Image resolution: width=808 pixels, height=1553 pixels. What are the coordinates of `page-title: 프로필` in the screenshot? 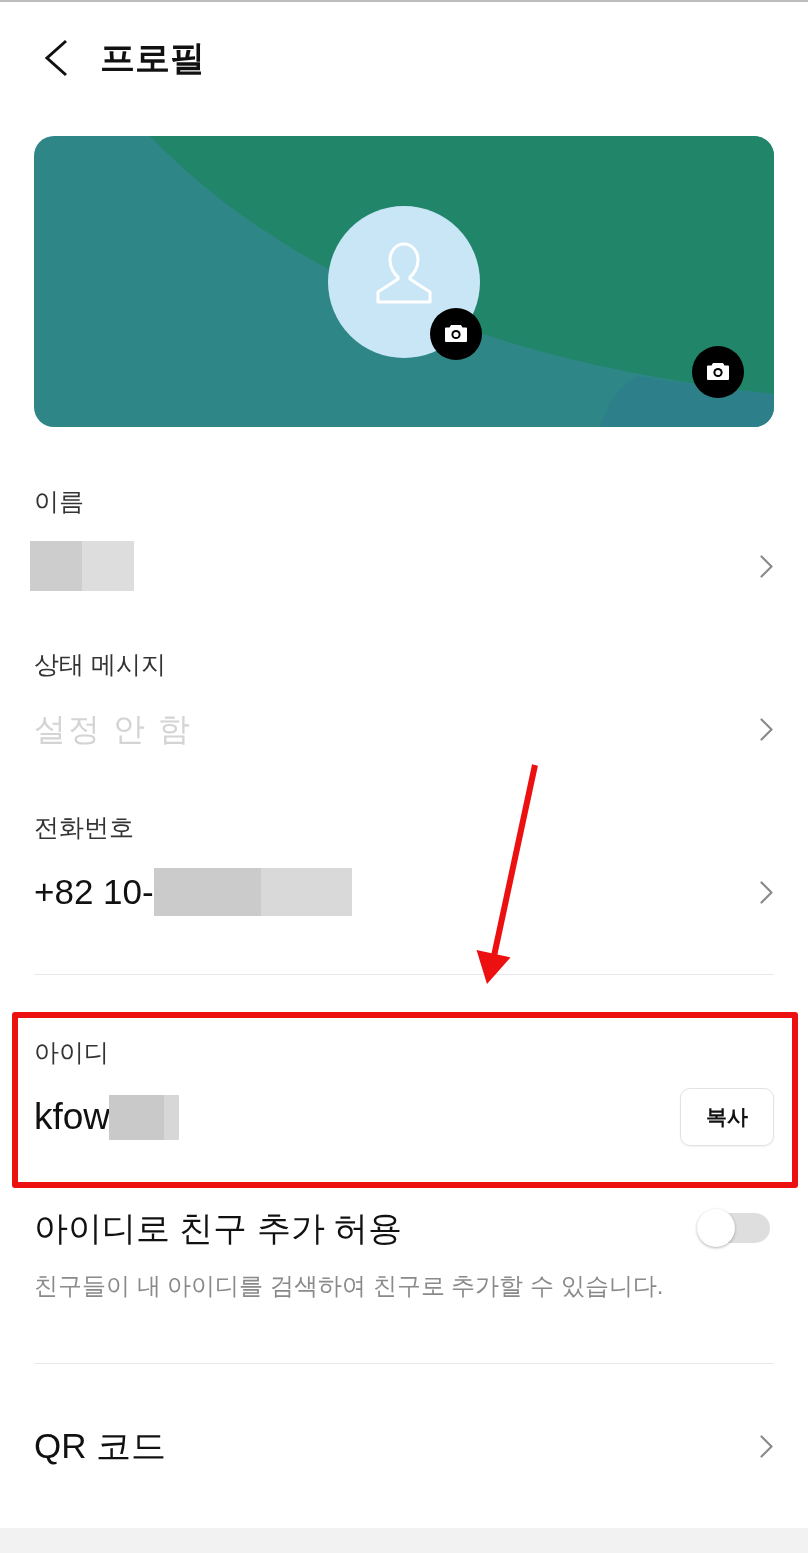 It's located at (152, 58).